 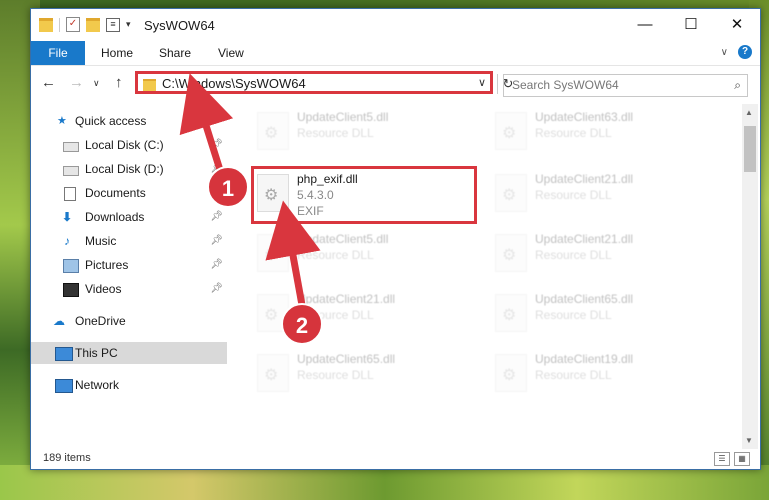 What do you see at coordinates (179, 25) in the screenshot?
I see `window-title: SysWOW64` at bounding box center [179, 25].